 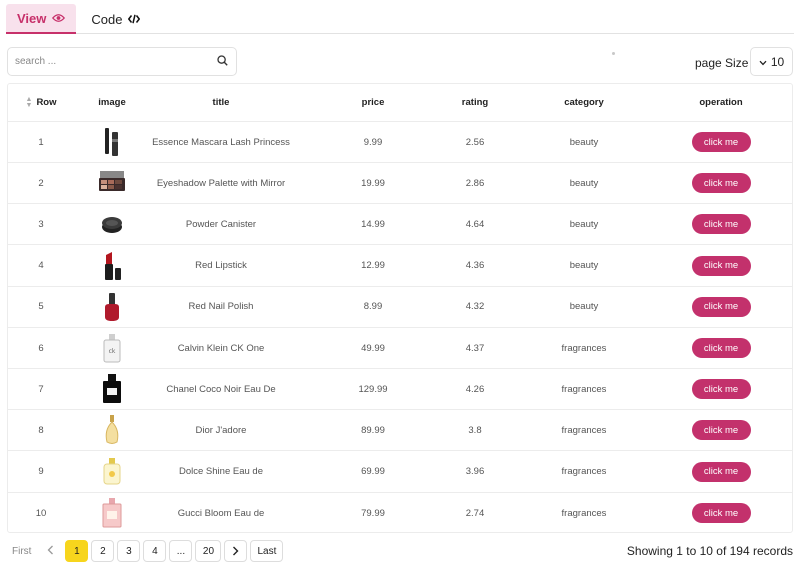 What do you see at coordinates (373, 307) in the screenshot?
I see `product-price: 8.99` at bounding box center [373, 307].